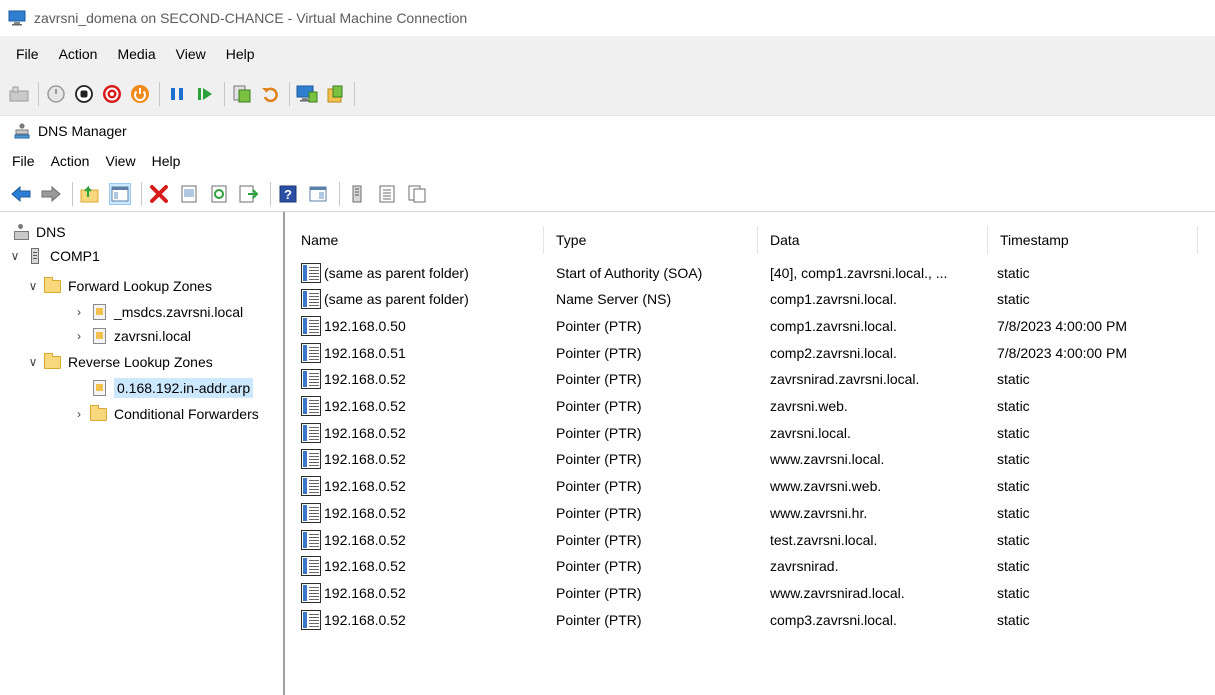 The width and height of the screenshot is (1215, 695). Describe the element at coordinates (189, 194) in the screenshot. I see `properties-icon` at that location.